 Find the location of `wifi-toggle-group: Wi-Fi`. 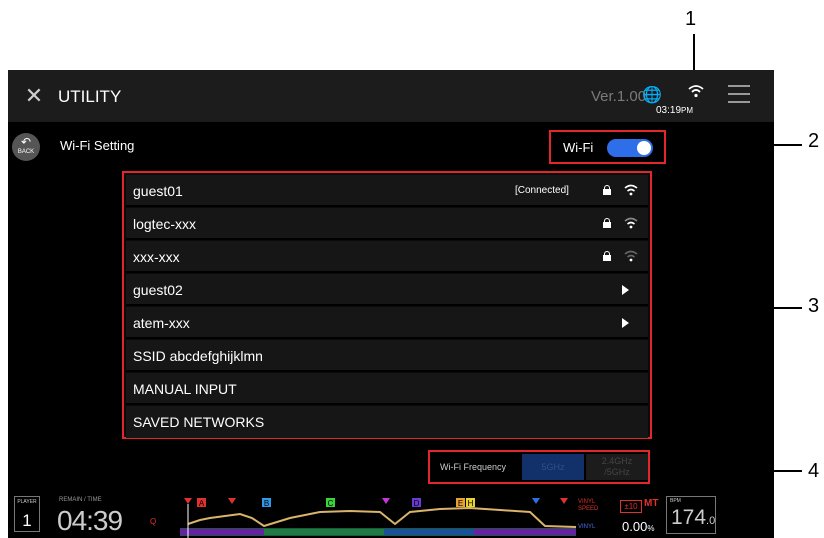

wifi-toggle-group: Wi-Fi is located at coordinates (607, 147).